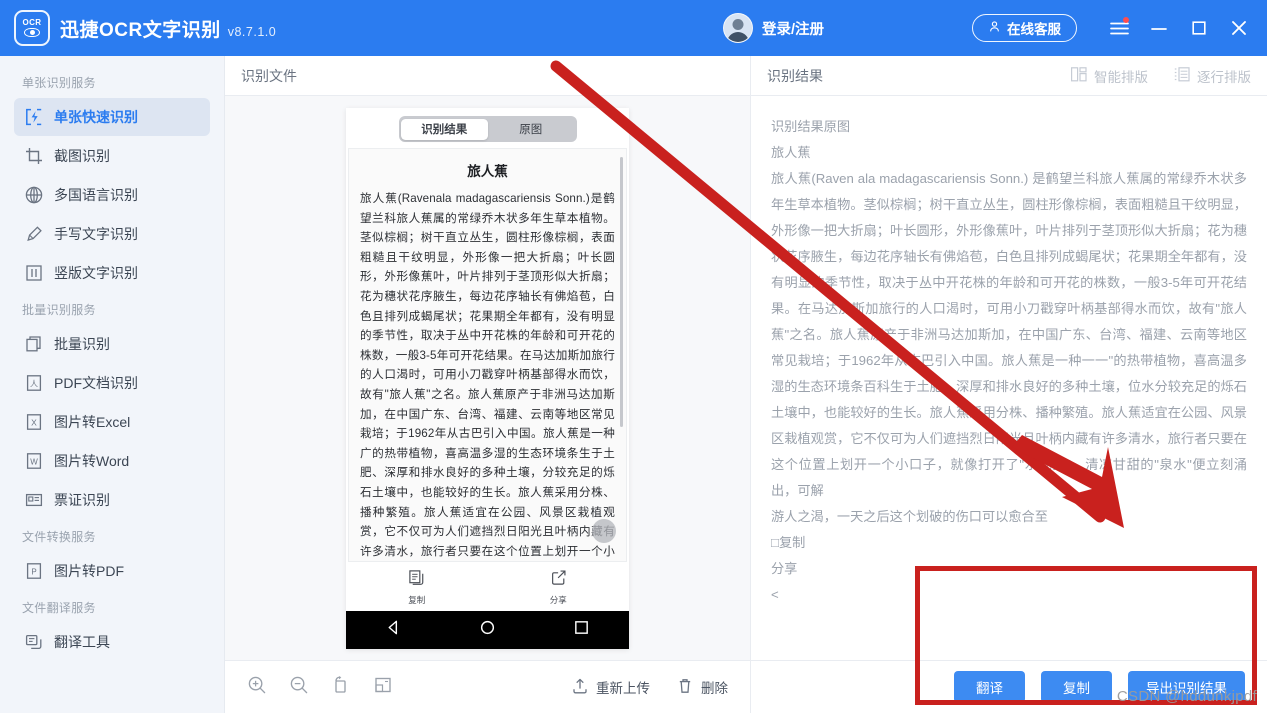  I want to click on online-support-button: 在线客服, so click(1024, 28).